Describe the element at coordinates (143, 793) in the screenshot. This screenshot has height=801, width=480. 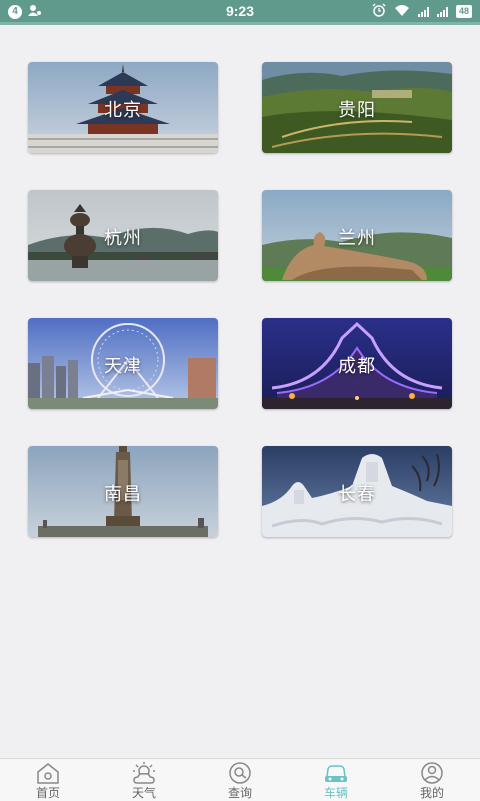
I see `nav-label: 天气` at that location.